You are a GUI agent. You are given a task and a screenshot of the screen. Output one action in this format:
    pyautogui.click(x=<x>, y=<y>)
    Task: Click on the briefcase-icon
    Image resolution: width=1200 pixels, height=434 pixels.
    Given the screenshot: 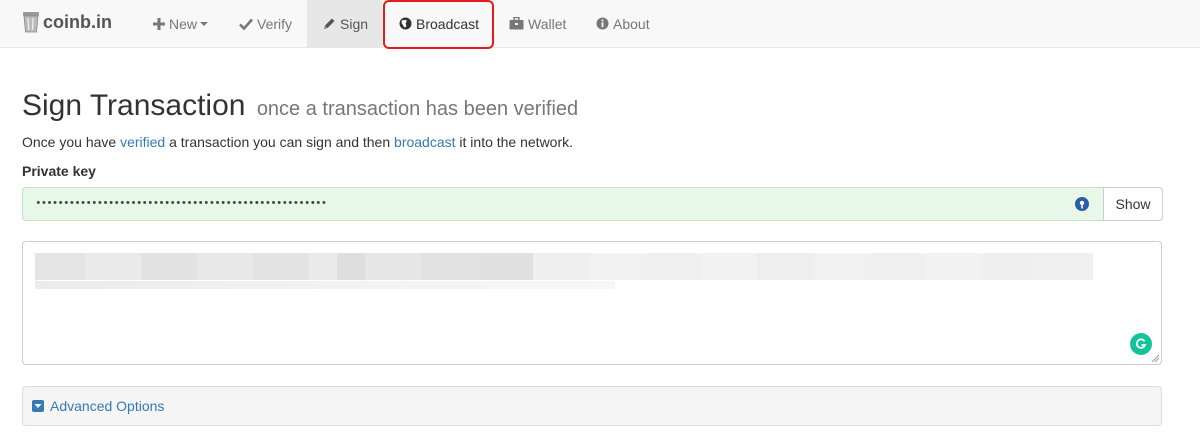 What is the action you would take?
    pyautogui.click(x=516, y=23)
    